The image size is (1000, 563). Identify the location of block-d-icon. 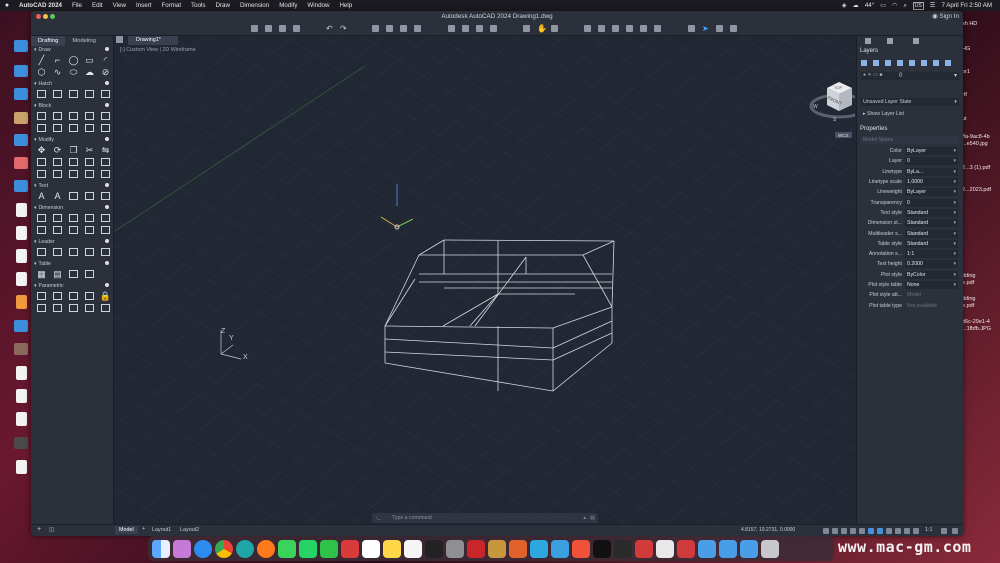
(89, 128).